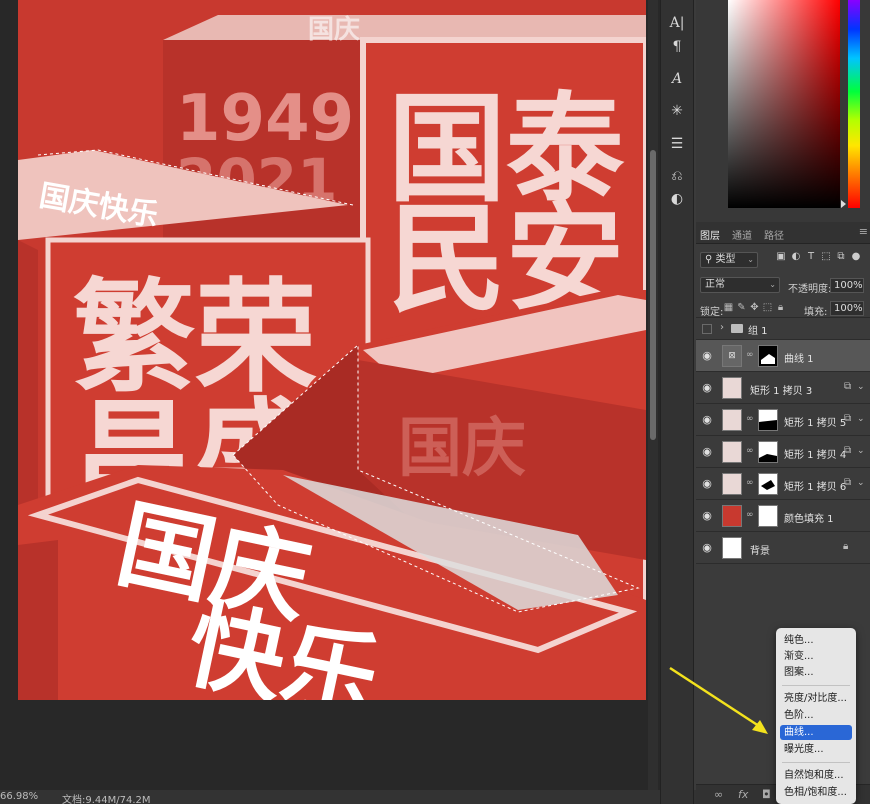 Image resolution: width=870 pixels, height=804 pixels. What do you see at coordinates (677, 47) in the screenshot?
I see `paragraph-icon: ¶` at bounding box center [677, 47].